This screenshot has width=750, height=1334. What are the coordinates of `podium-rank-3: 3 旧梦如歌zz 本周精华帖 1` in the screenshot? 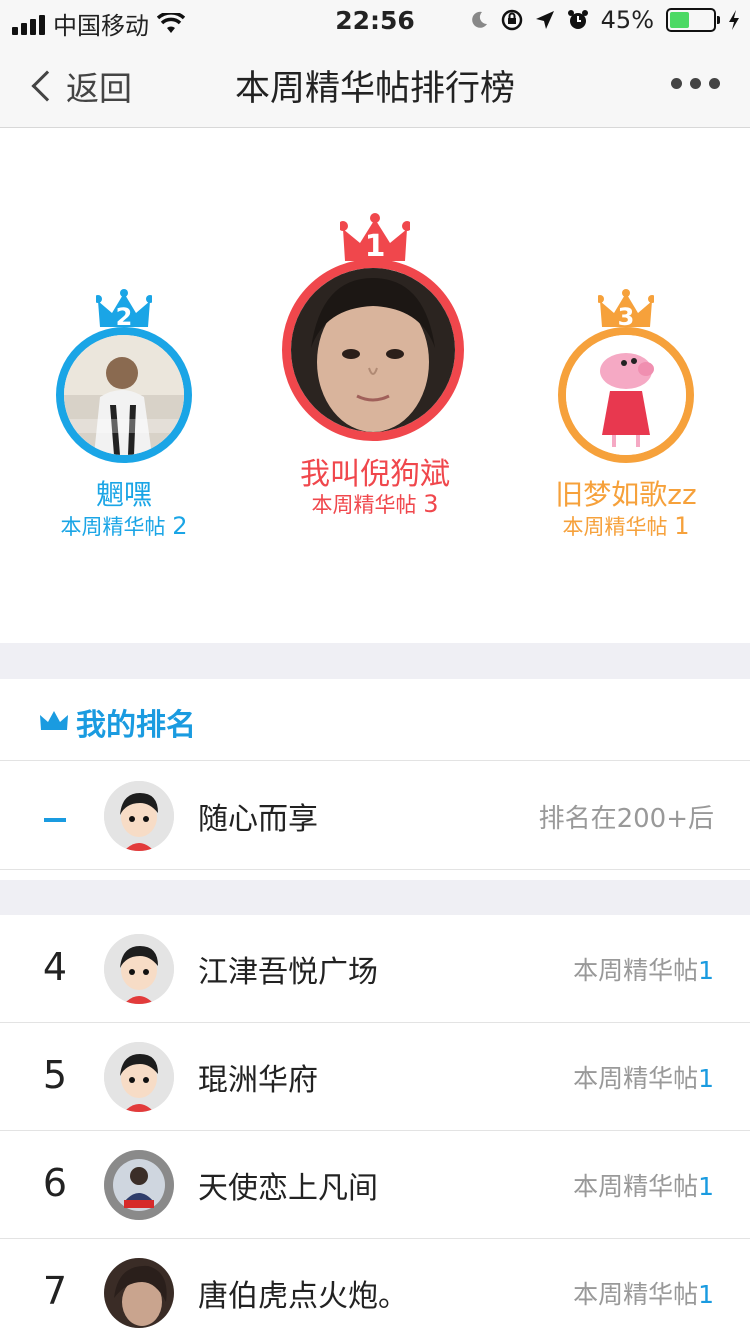 It's located at (626, 415).